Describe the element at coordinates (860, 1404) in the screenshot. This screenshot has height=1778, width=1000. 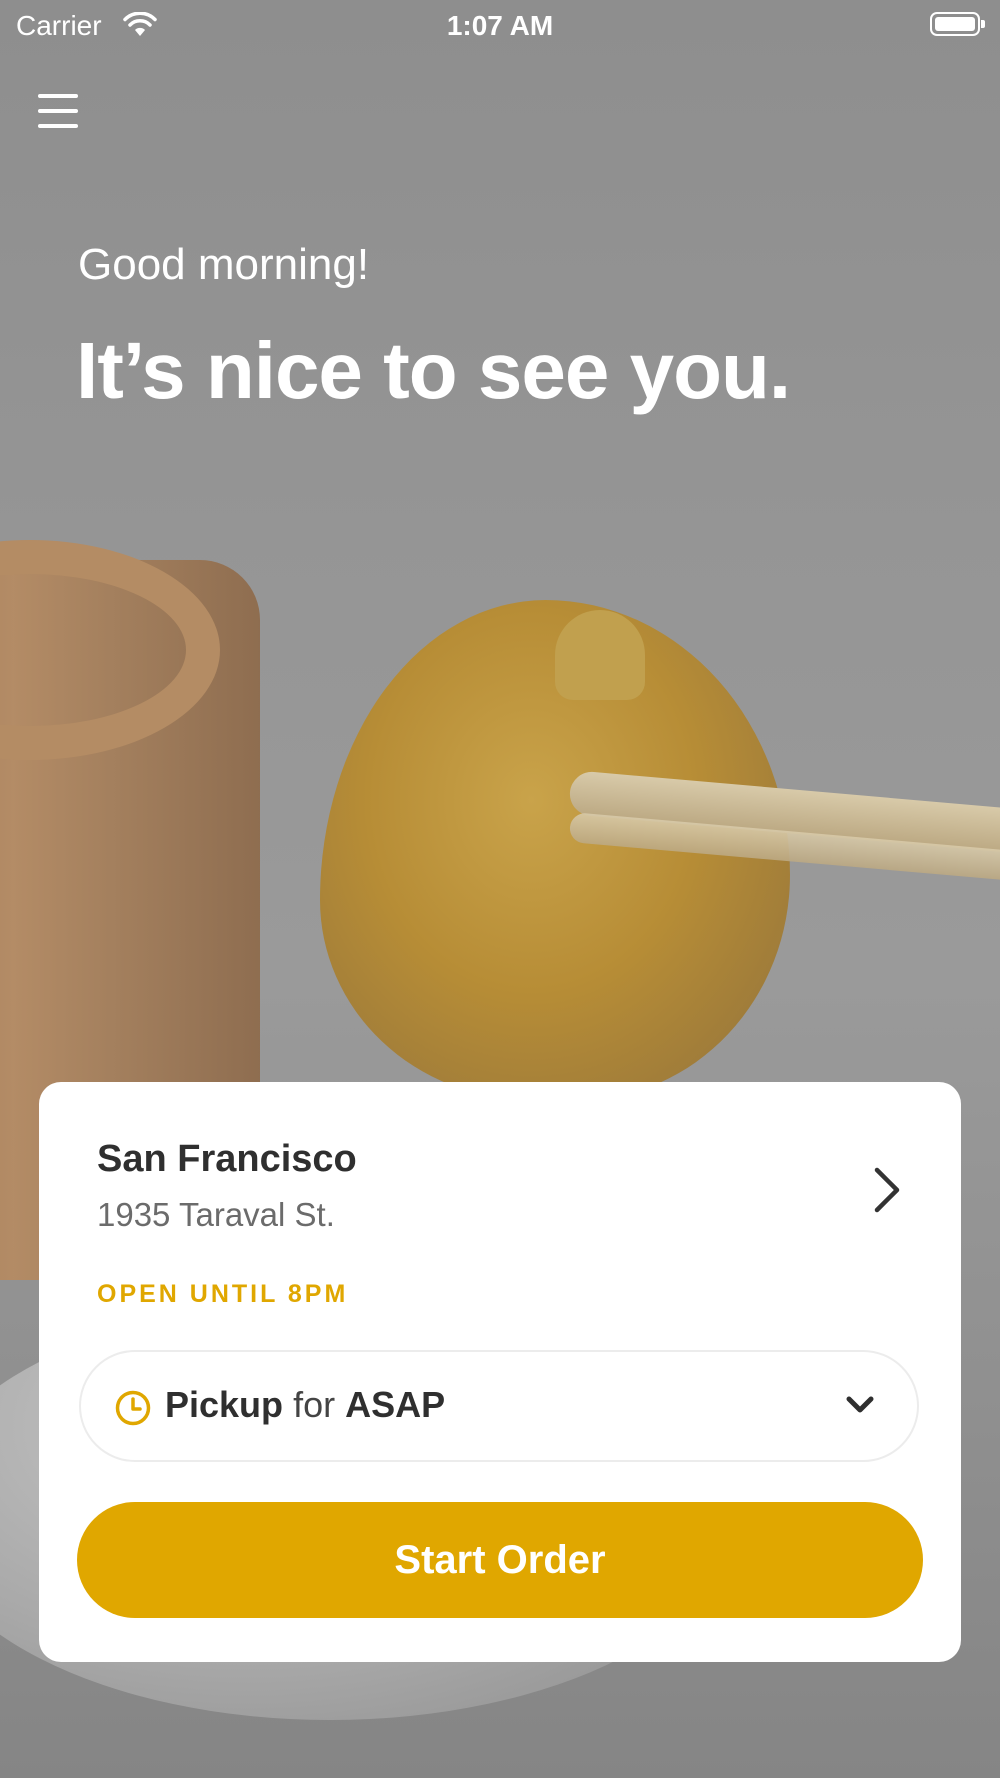
I see `chevron-down-icon` at that location.